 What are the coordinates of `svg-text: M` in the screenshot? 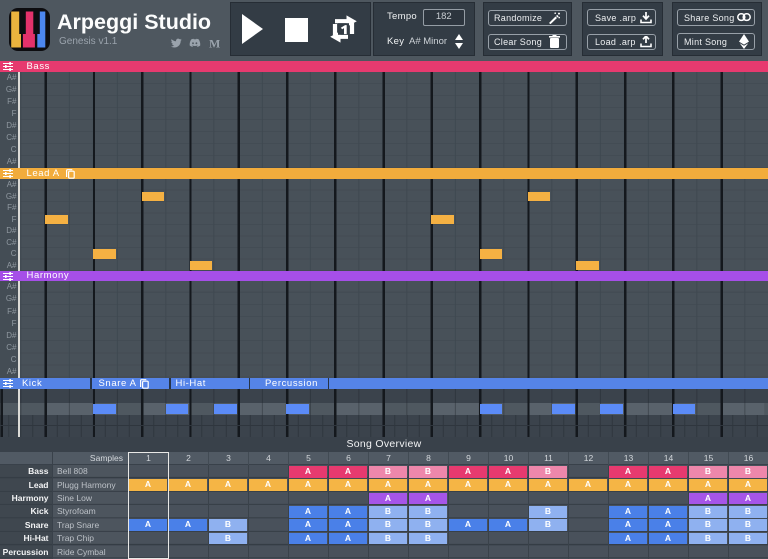 It's located at (214, 44).